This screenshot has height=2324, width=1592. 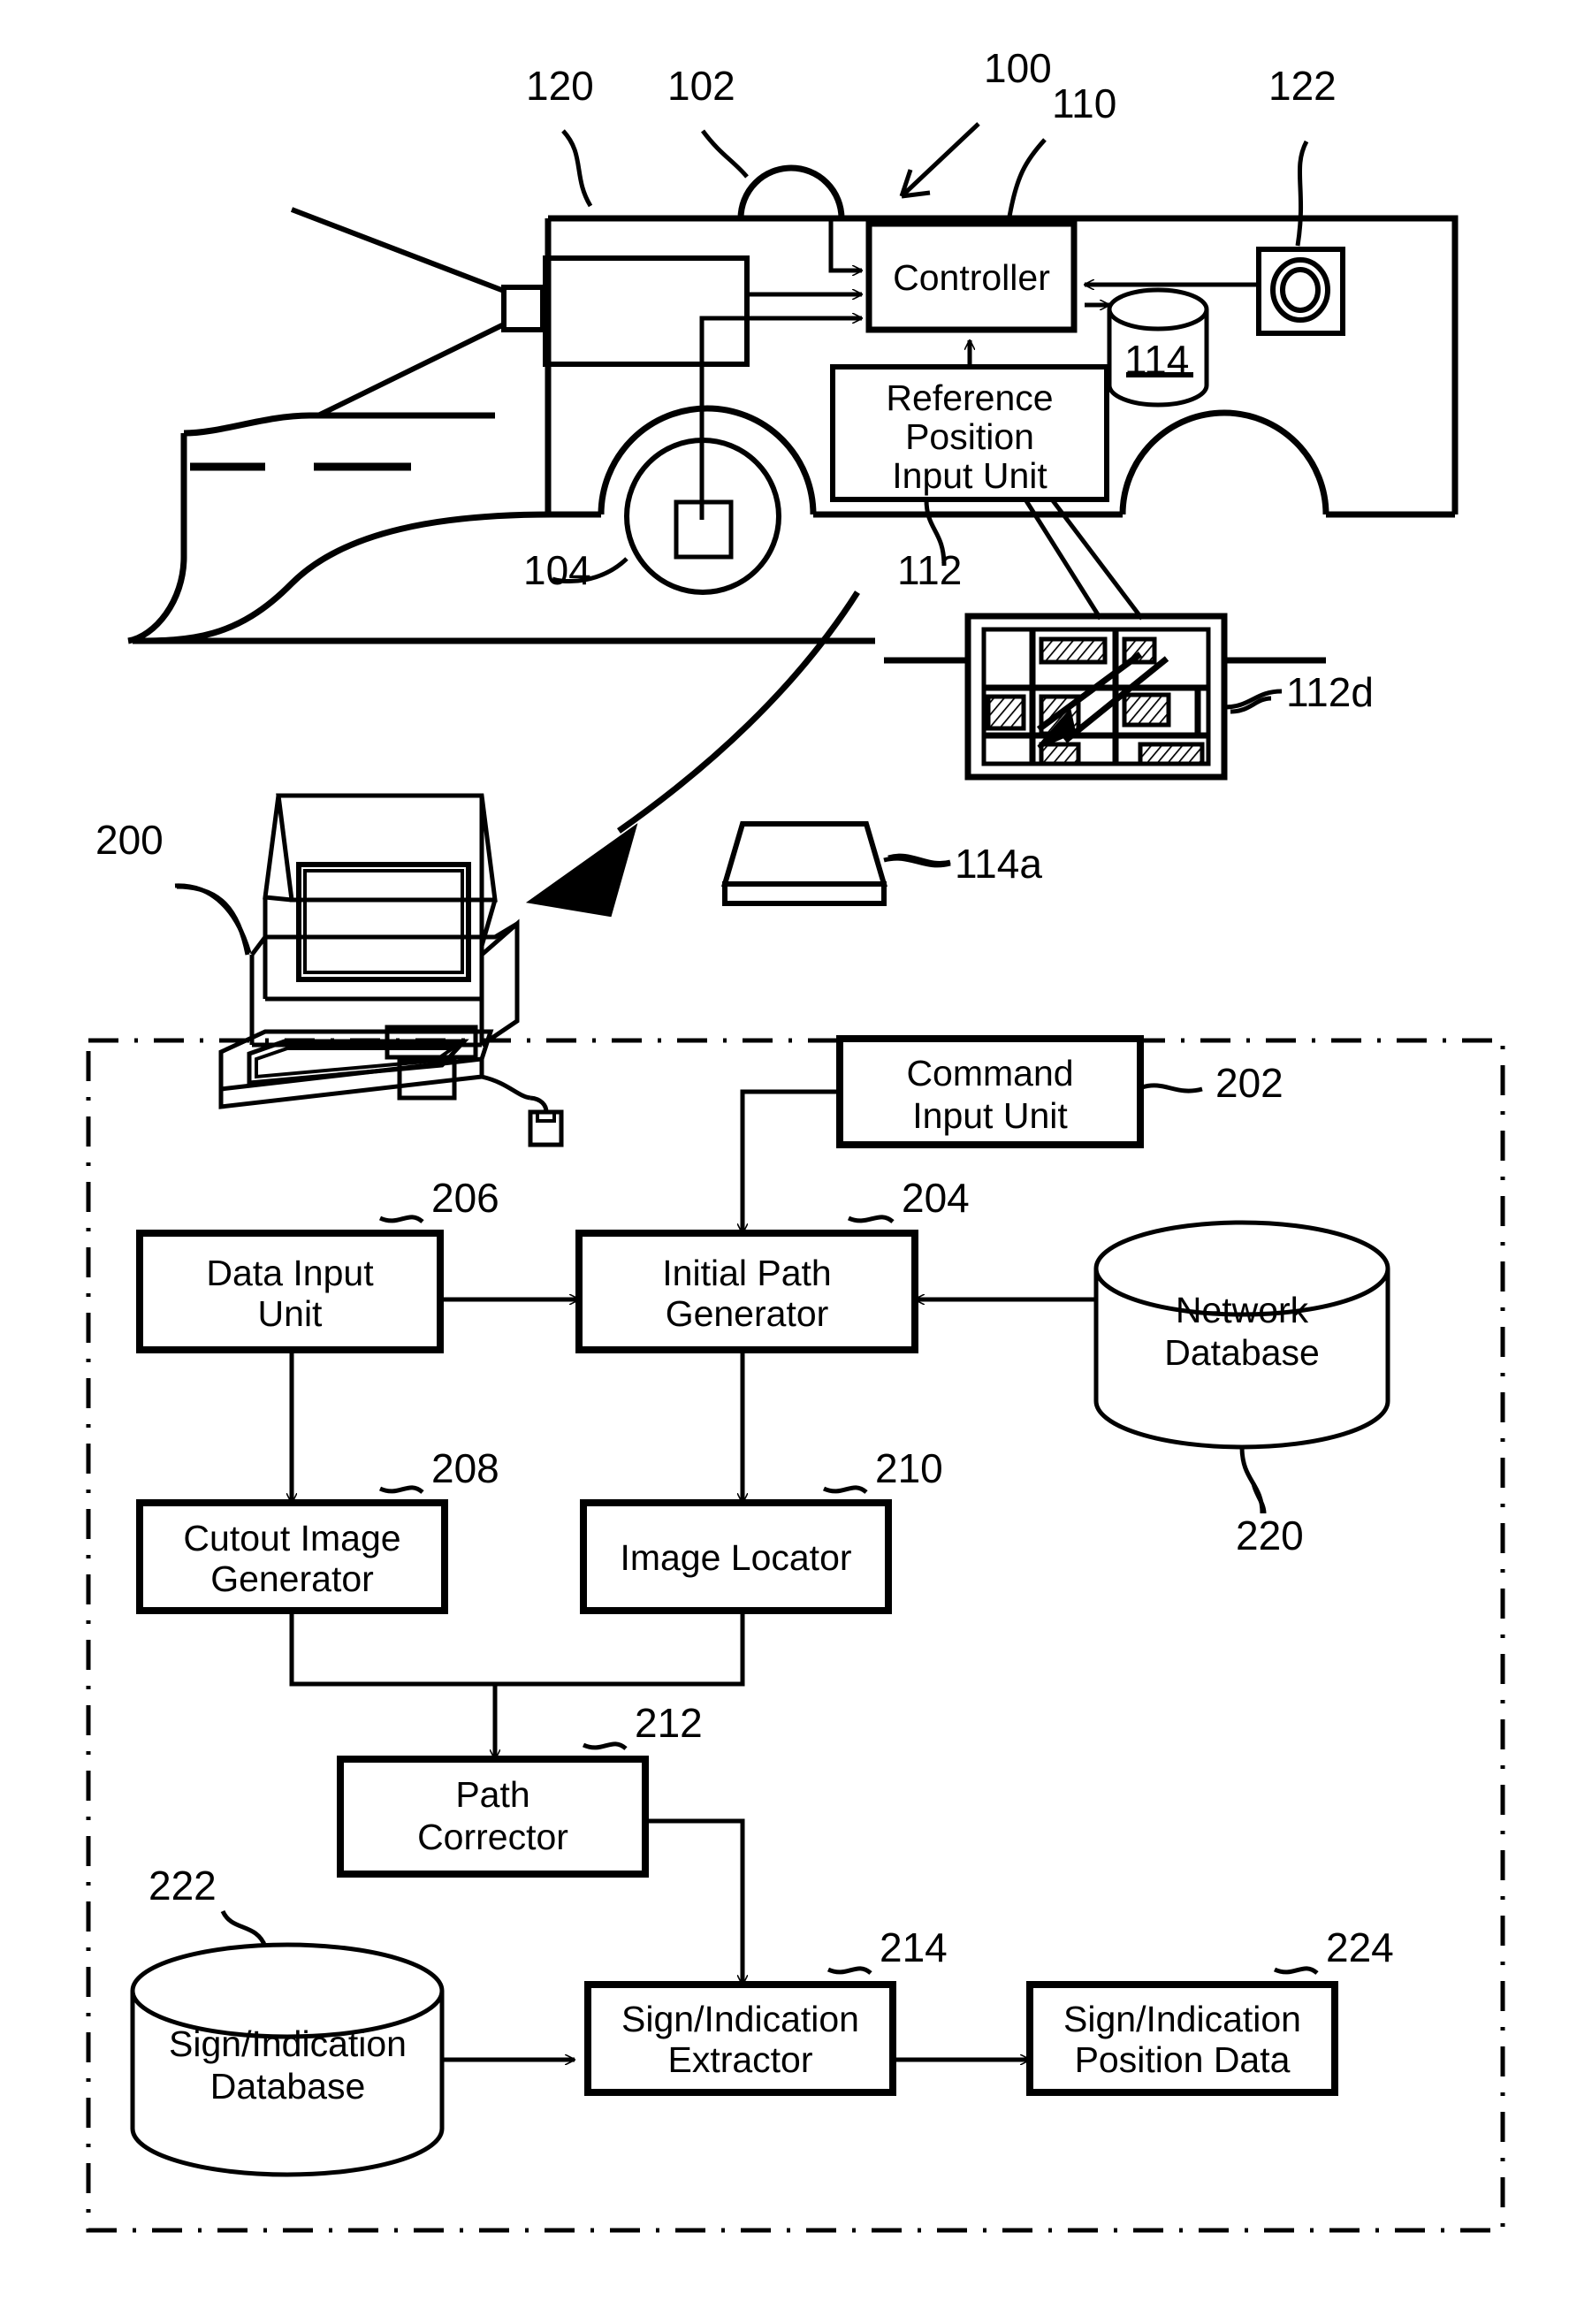 I want to click on data-input-unit-line1: Data Input, so click(x=290, y=1273).